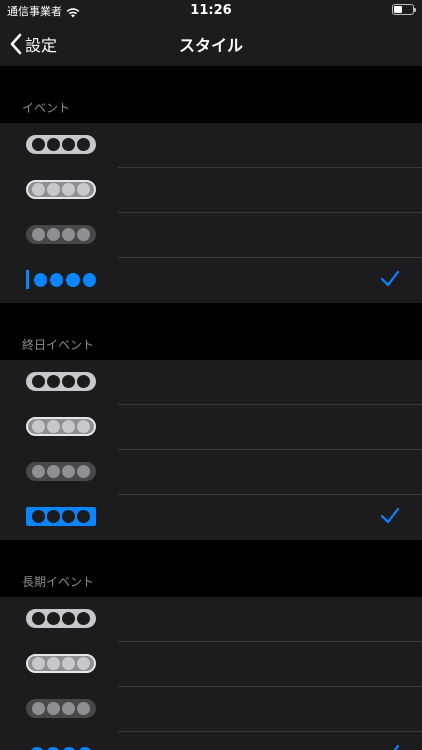  I want to click on section-header-label: 長期イベント, so click(58, 582).